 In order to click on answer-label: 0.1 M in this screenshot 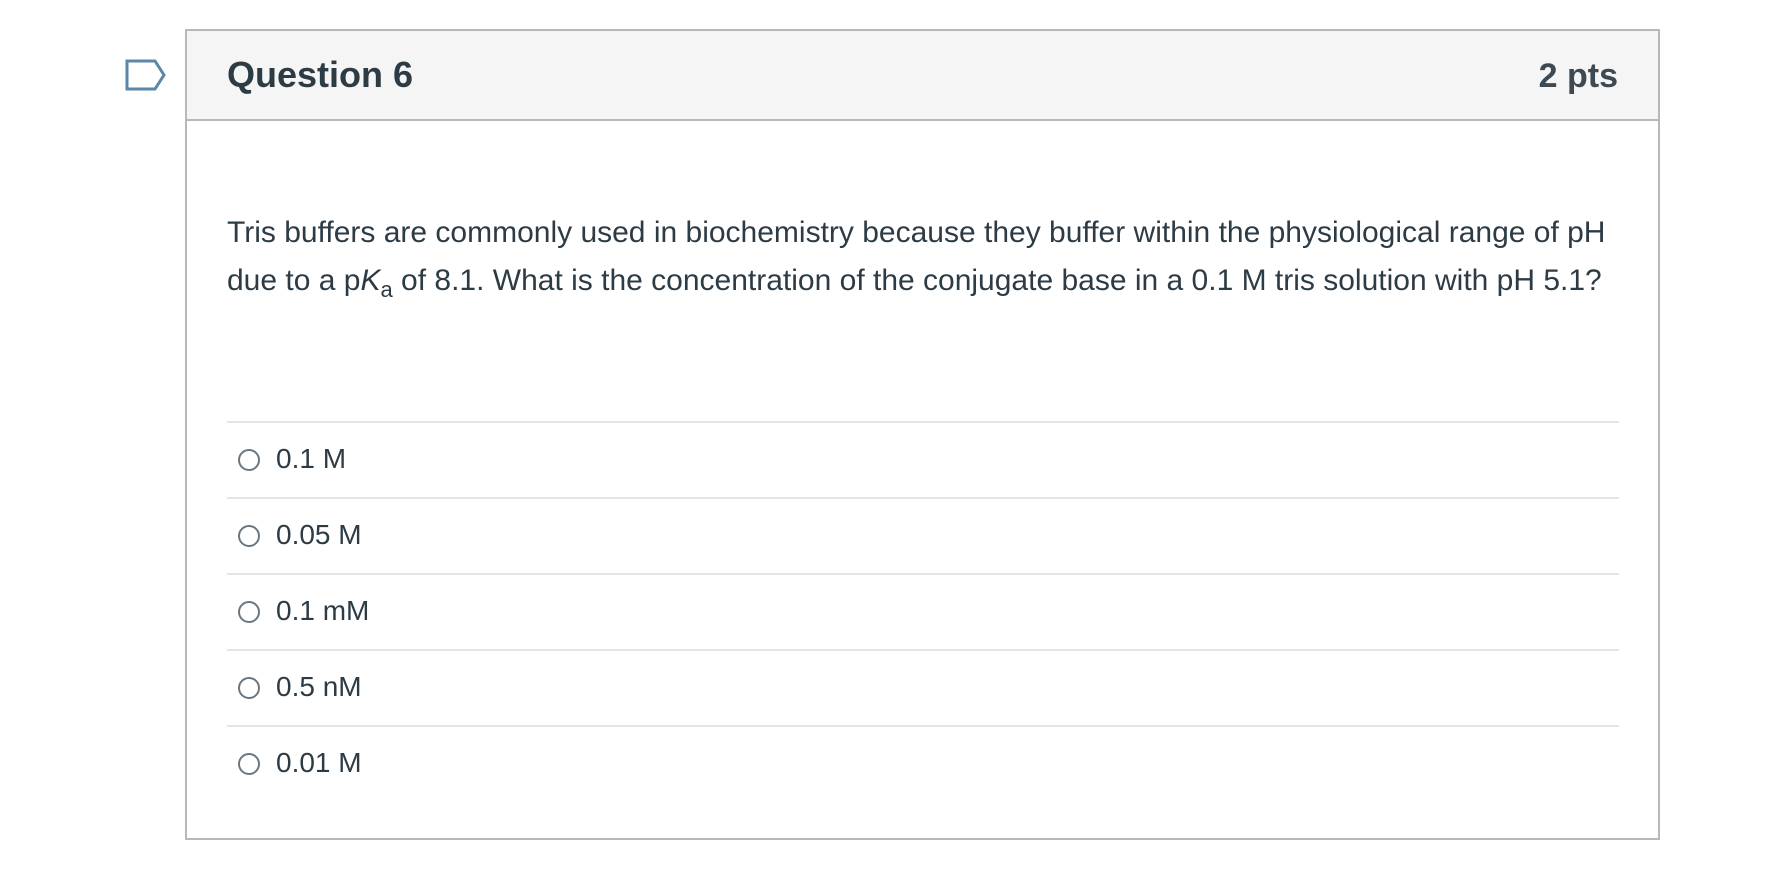, I will do `click(311, 459)`.